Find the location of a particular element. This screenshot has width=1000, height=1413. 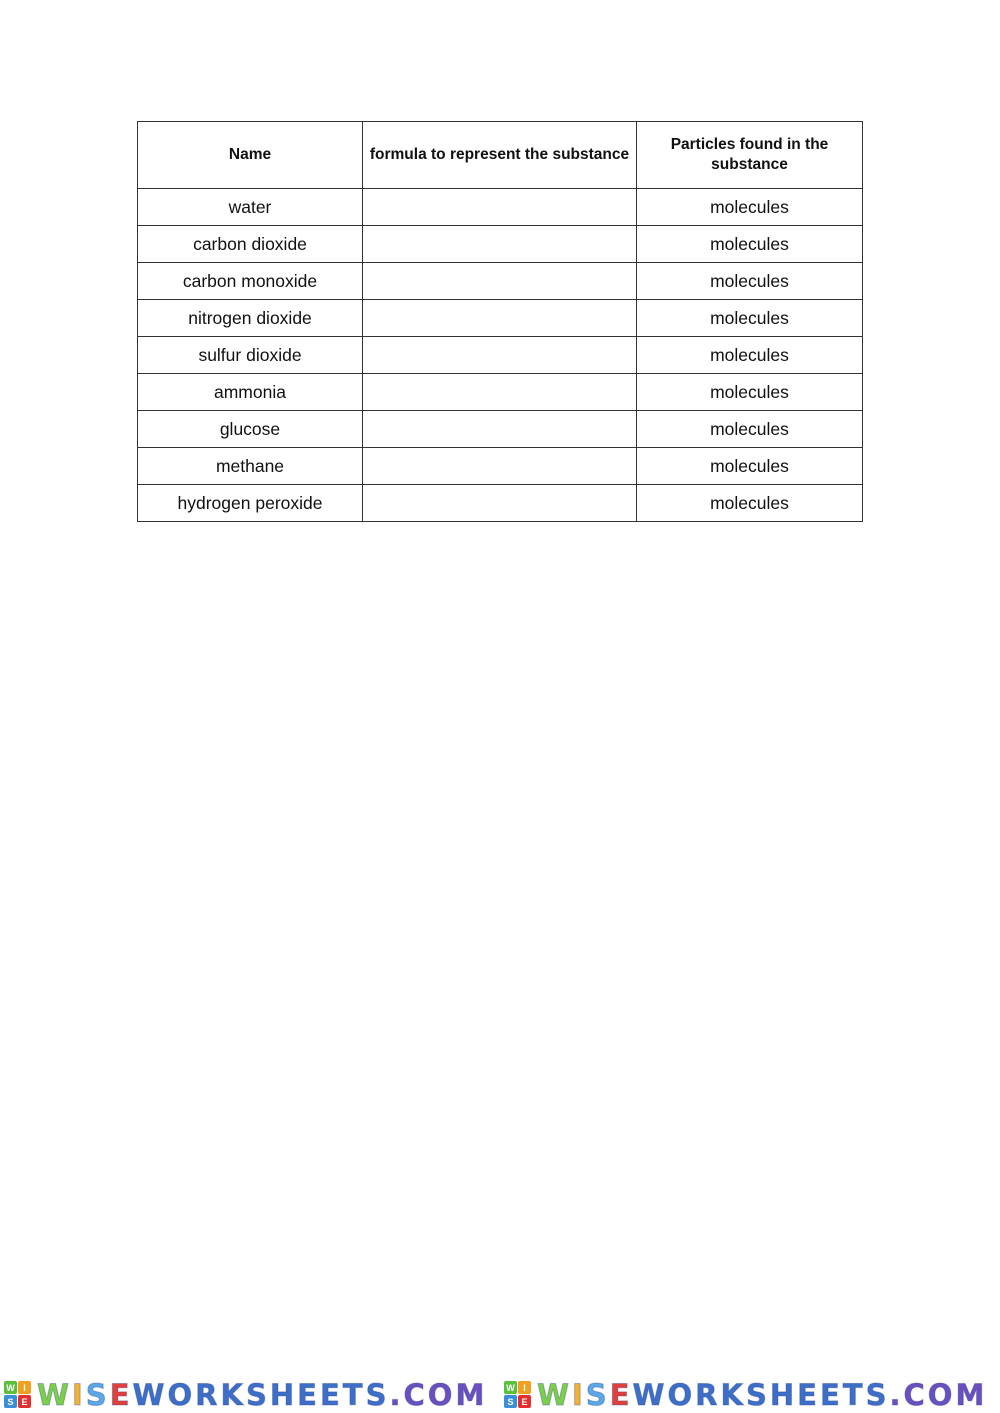

table-row: carbon monoxide molecules is located at coordinates (500, 281).